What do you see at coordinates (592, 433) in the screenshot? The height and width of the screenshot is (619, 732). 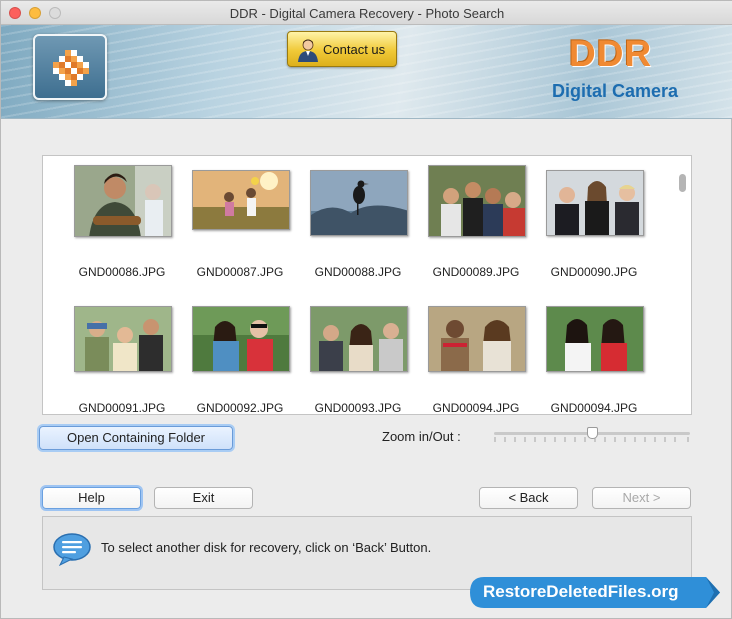 I see `zoom-slider-knob` at bounding box center [592, 433].